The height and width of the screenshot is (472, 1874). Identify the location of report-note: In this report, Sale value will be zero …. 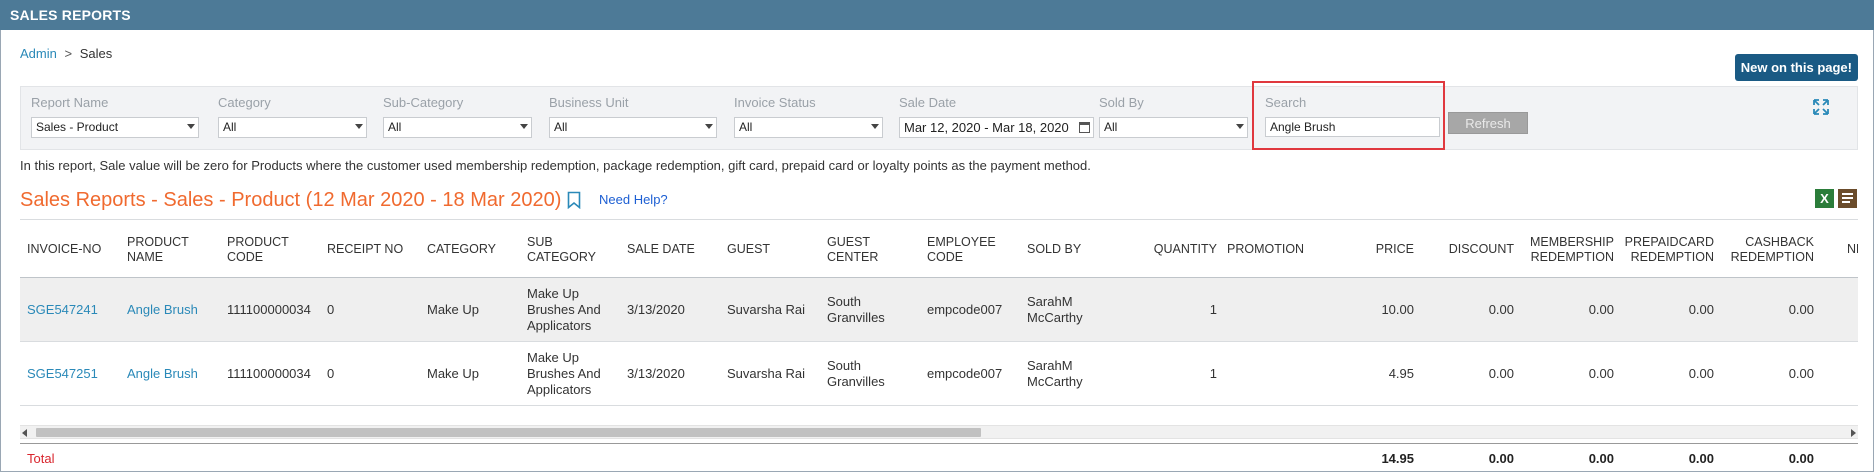
(555, 165).